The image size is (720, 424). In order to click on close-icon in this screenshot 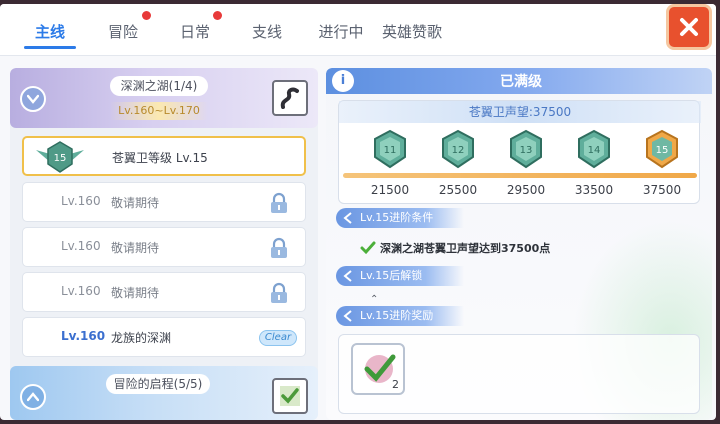, I will do `click(689, 27)`.